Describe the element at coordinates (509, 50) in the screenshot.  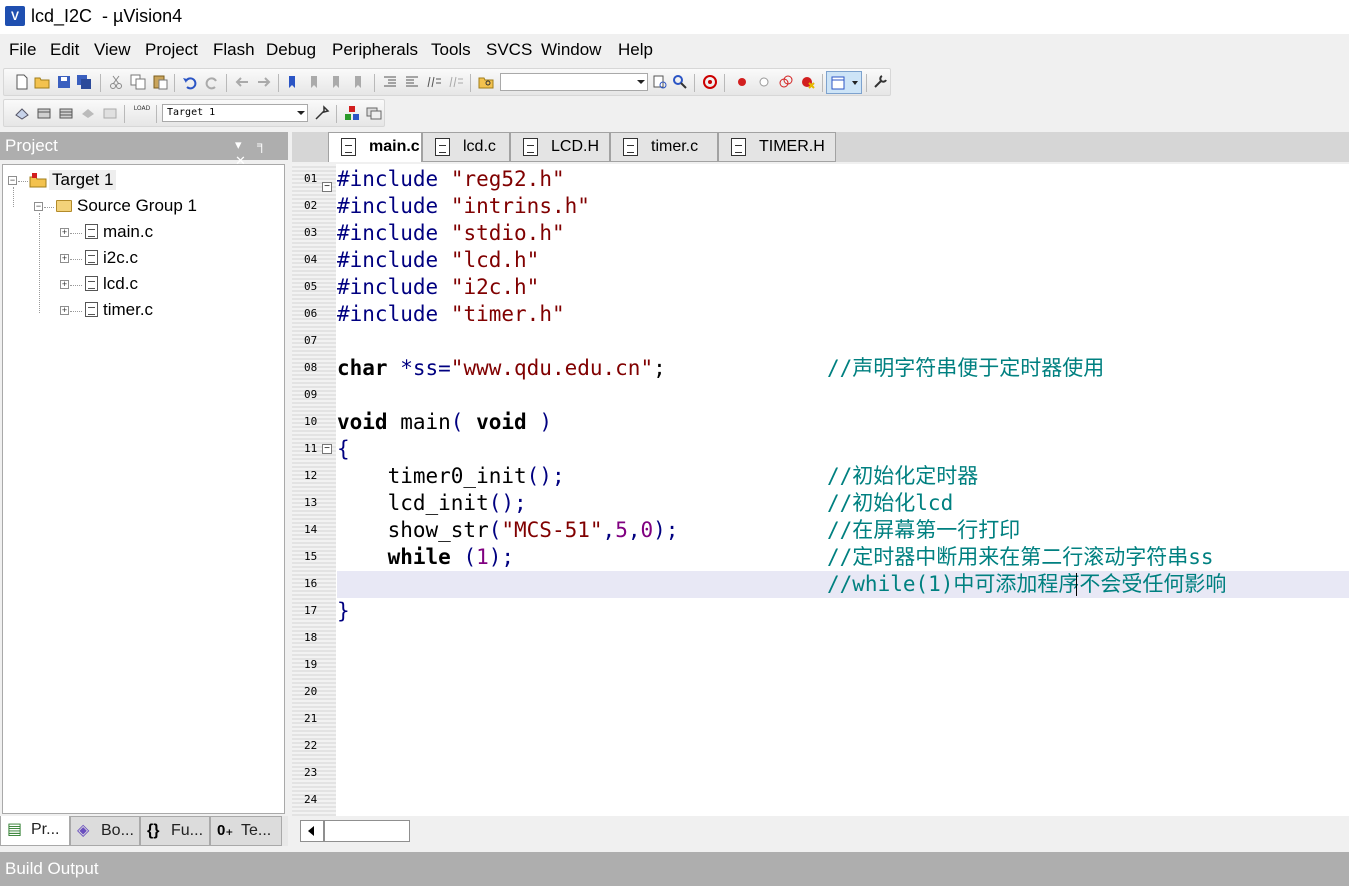
I see `menu-svcs: SVCS` at that location.